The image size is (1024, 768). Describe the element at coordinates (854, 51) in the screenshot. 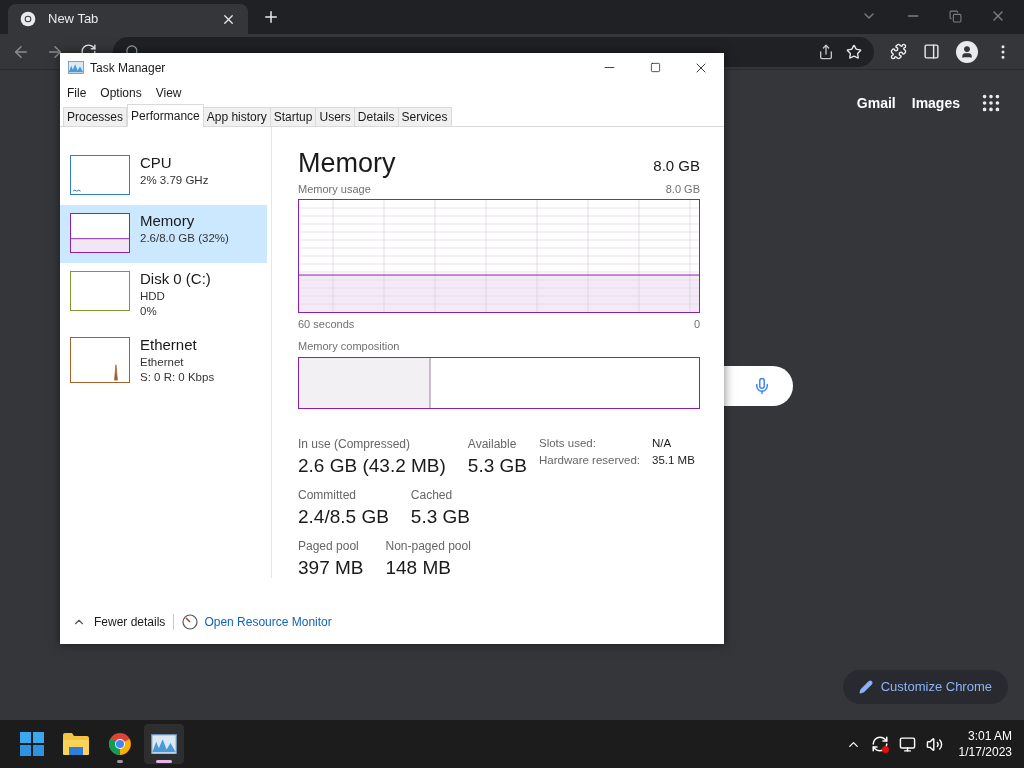

I see `bookmark-star-icon` at that location.